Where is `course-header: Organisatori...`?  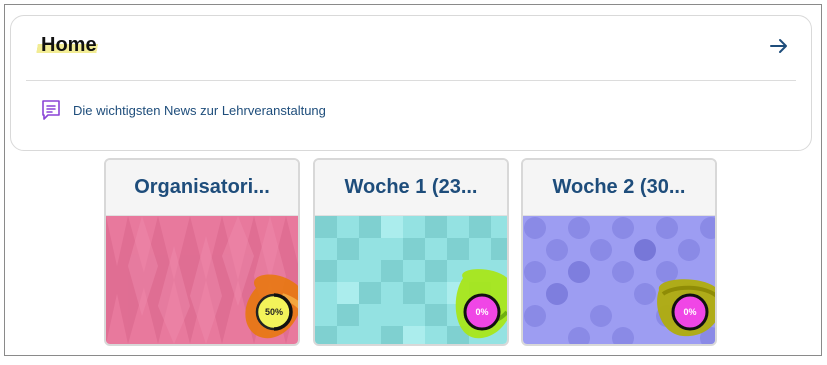 course-header: Organisatori... is located at coordinates (202, 188).